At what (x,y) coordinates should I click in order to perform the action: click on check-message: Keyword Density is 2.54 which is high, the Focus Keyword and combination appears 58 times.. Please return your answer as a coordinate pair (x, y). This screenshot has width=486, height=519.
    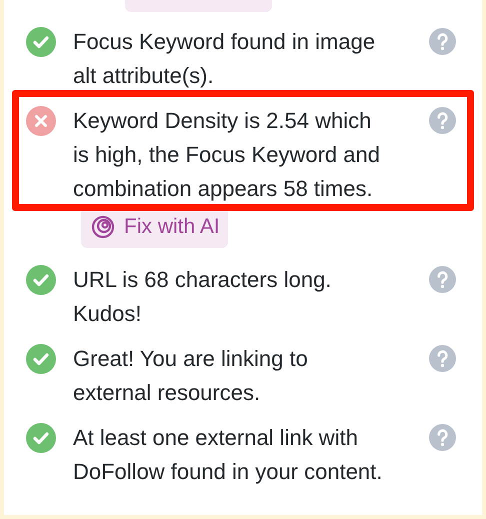
    Looking at the image, I should click on (227, 155).